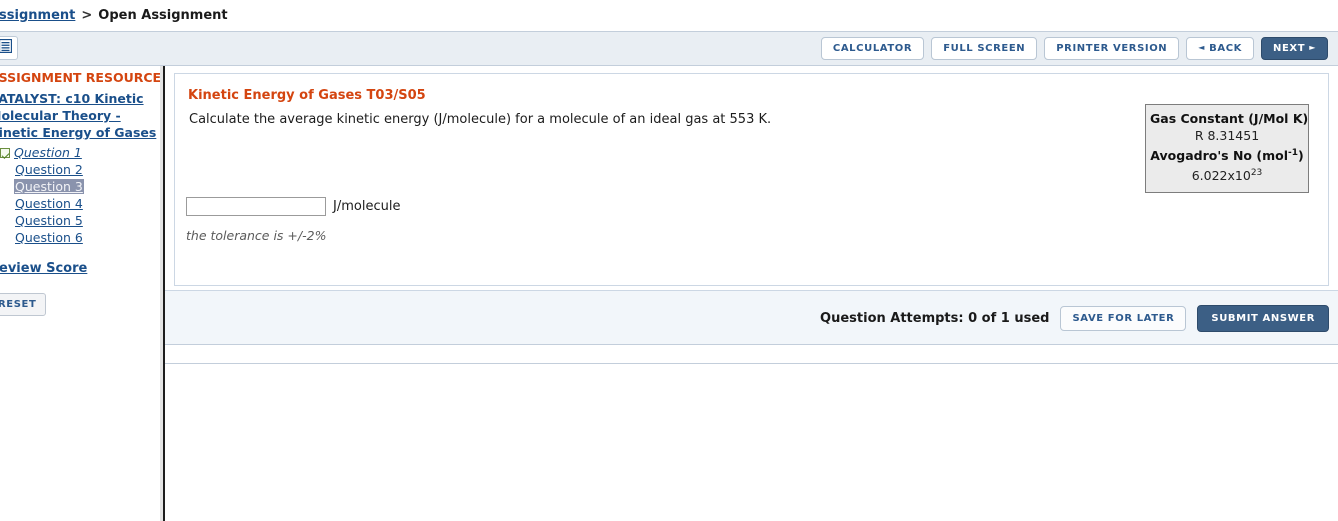 The image size is (1338, 521). What do you see at coordinates (256, 235) in the screenshot?
I see `tolerance-note: the tolerance is +/-2%` at bounding box center [256, 235].